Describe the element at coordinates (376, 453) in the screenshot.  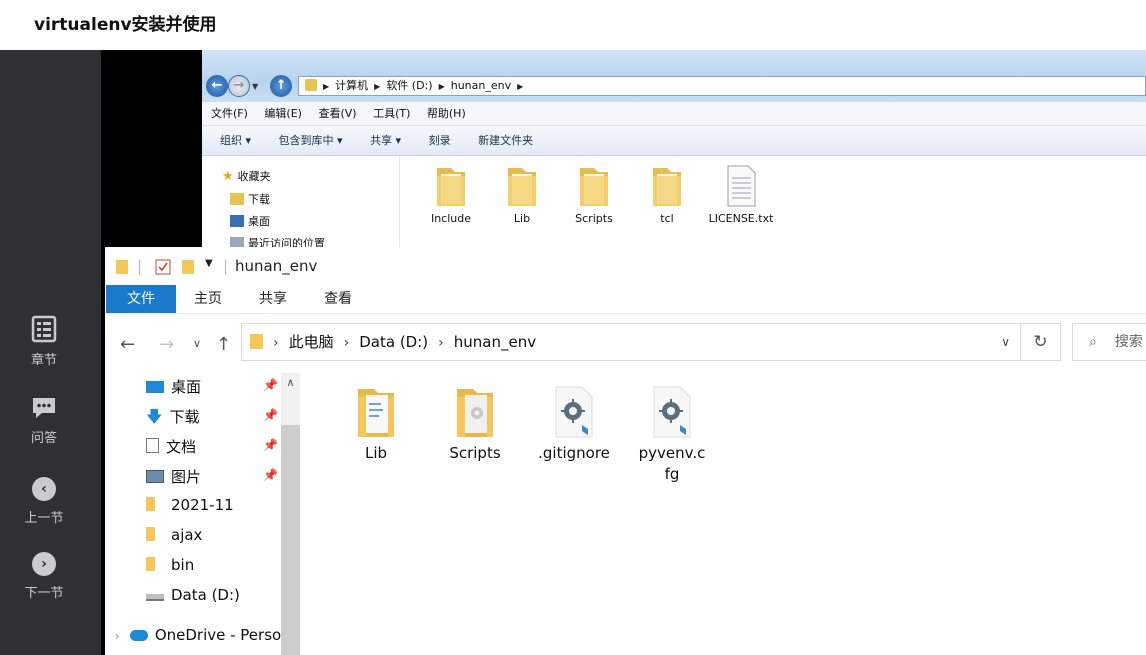
I see `file-name: Lib` at that location.